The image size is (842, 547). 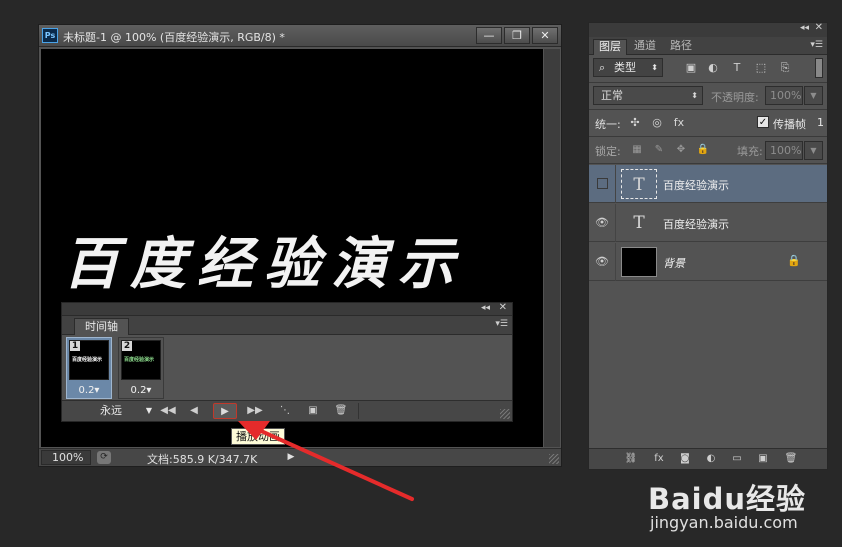 I want to click on frame-number: 1, so click(x=75, y=346).